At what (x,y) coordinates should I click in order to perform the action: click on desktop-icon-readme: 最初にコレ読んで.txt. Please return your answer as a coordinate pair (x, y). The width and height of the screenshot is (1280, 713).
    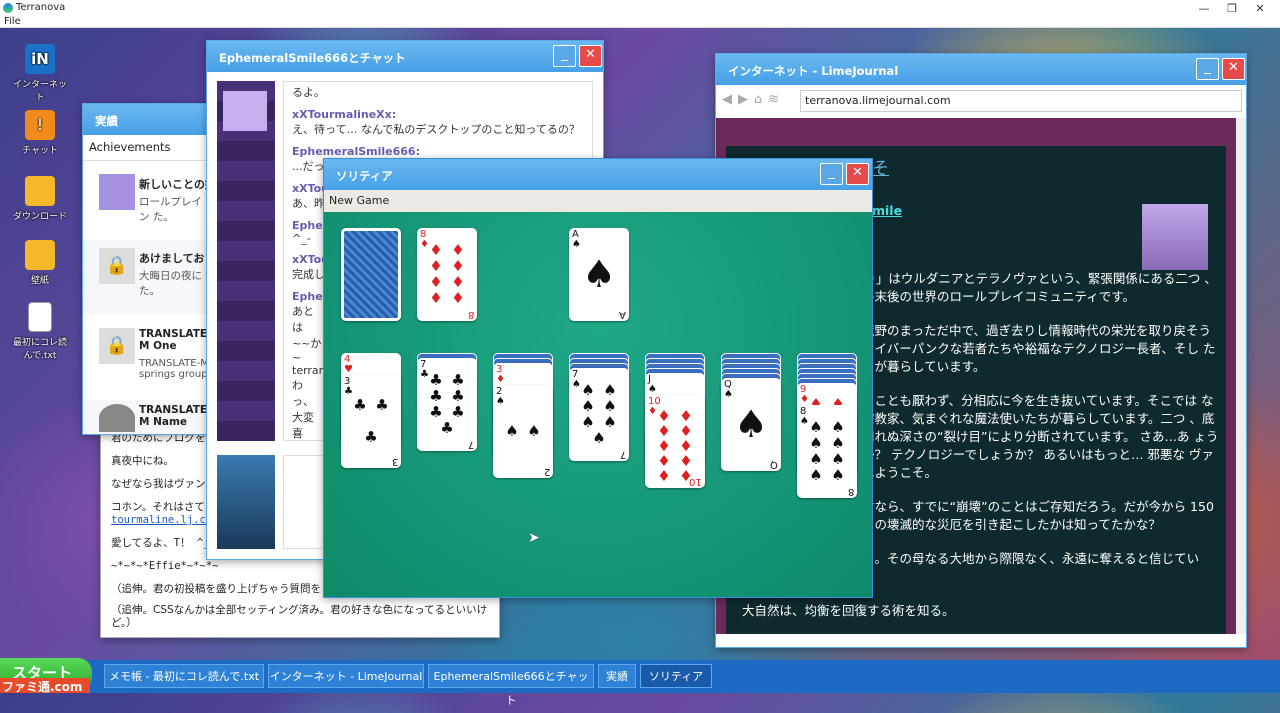
    Looking at the image, I should click on (40, 331).